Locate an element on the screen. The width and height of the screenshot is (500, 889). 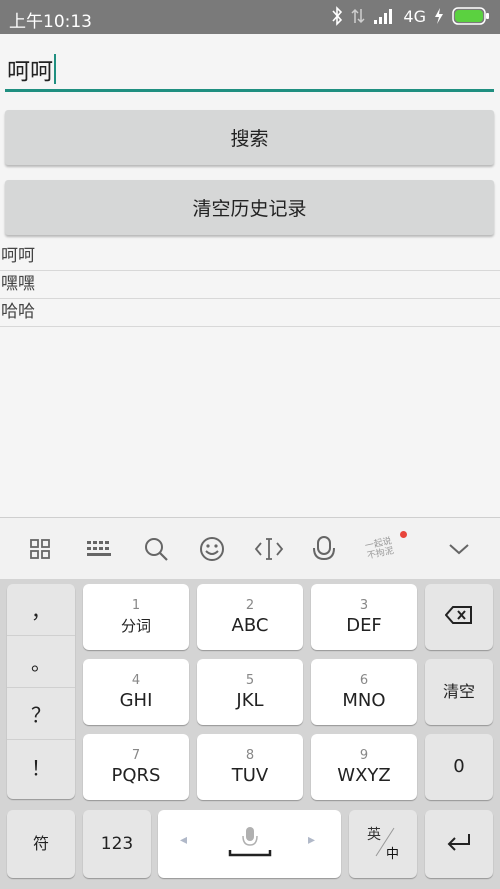
key-num: 9 is located at coordinates (364, 755).